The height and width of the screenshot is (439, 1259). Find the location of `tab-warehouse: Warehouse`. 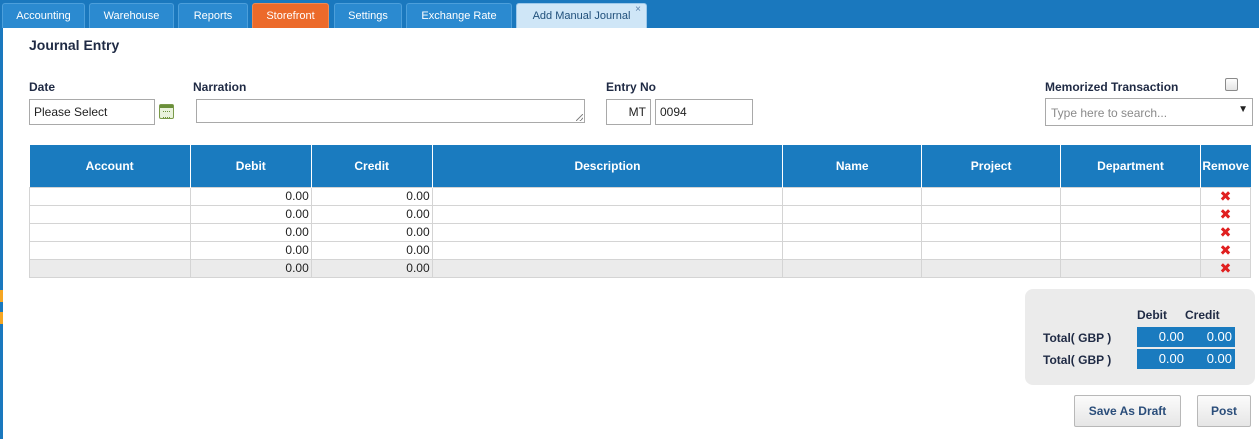

tab-warehouse: Warehouse is located at coordinates (131, 15).